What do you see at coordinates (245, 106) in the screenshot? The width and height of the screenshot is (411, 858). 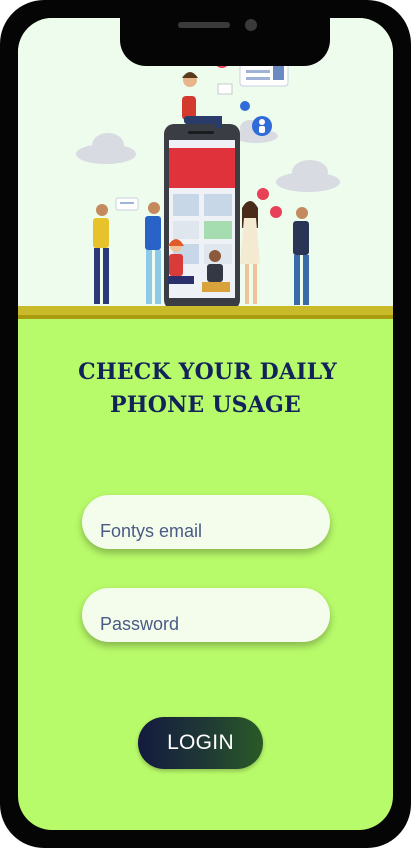 I see `info-icon` at bounding box center [245, 106].